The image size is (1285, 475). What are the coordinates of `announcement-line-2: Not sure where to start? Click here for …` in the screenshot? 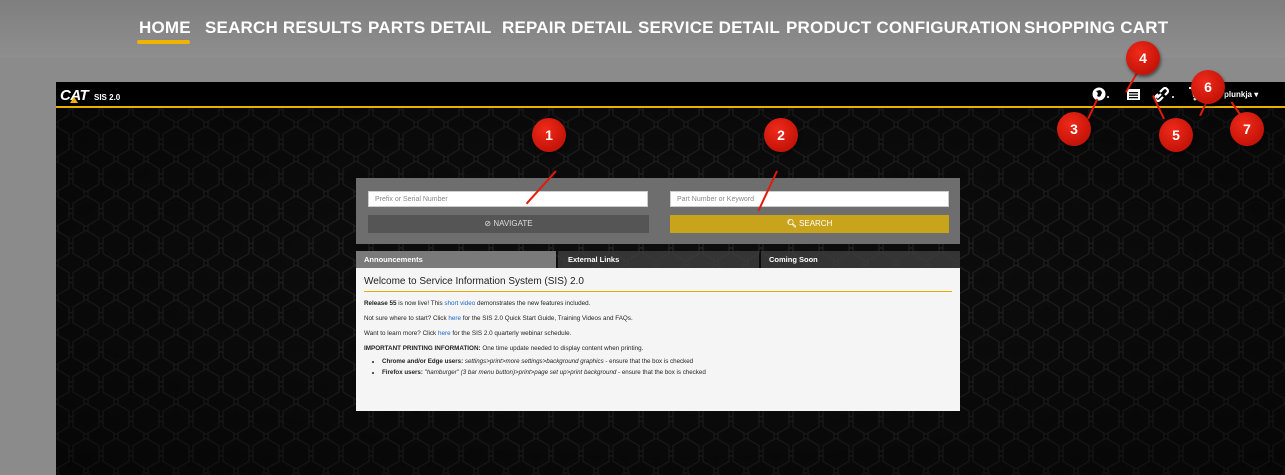 It's located at (658, 318).